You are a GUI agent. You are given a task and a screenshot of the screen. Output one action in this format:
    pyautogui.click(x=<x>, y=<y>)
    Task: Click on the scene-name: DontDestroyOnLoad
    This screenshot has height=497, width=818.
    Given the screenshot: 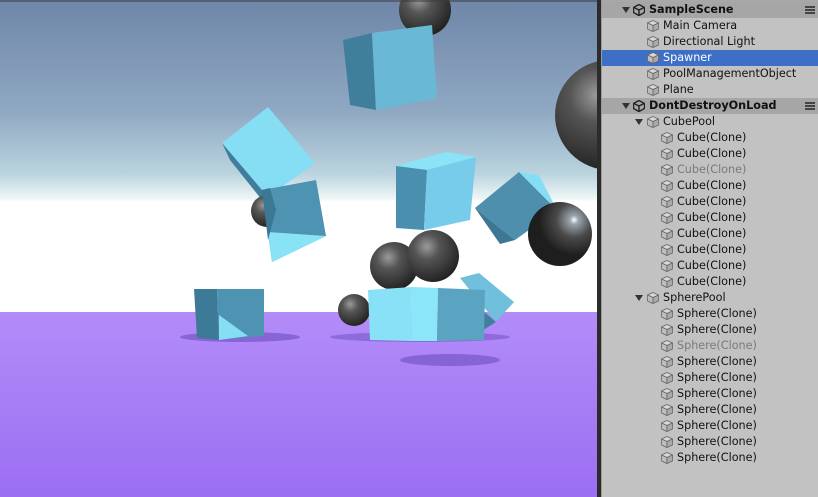 What is the action you would take?
    pyautogui.click(x=713, y=105)
    